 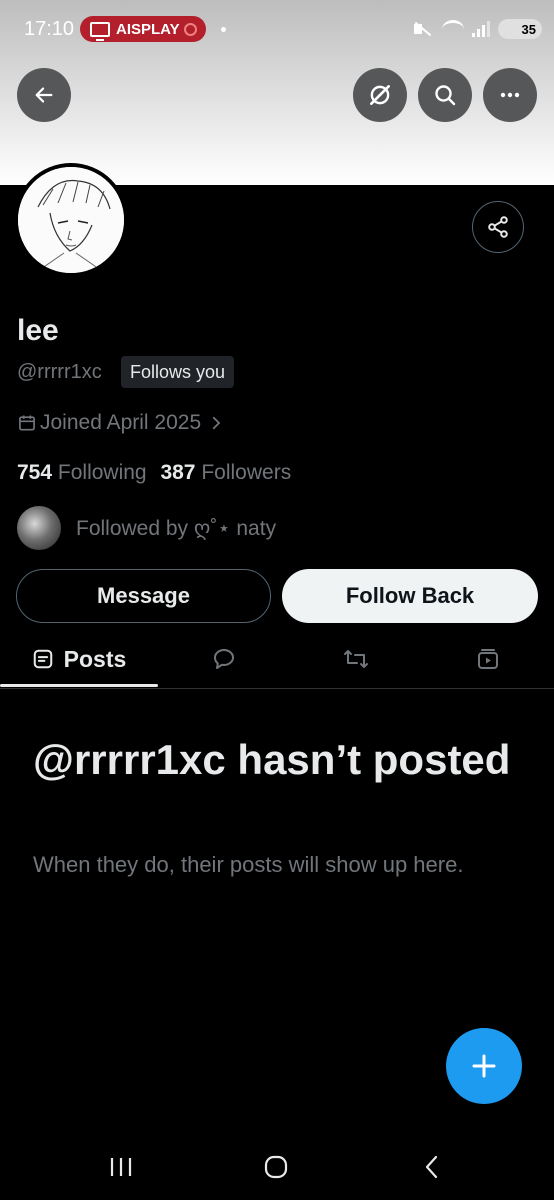 I want to click on recording-icon, so click(x=190, y=29).